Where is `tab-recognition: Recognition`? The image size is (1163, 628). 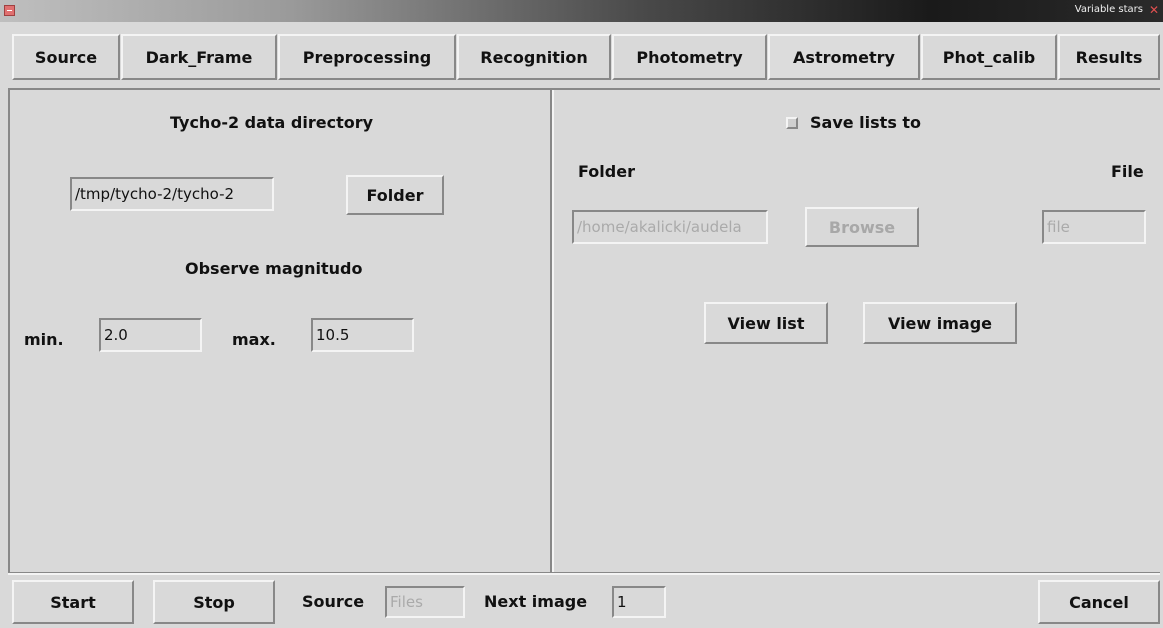 tab-recognition: Recognition is located at coordinates (534, 57).